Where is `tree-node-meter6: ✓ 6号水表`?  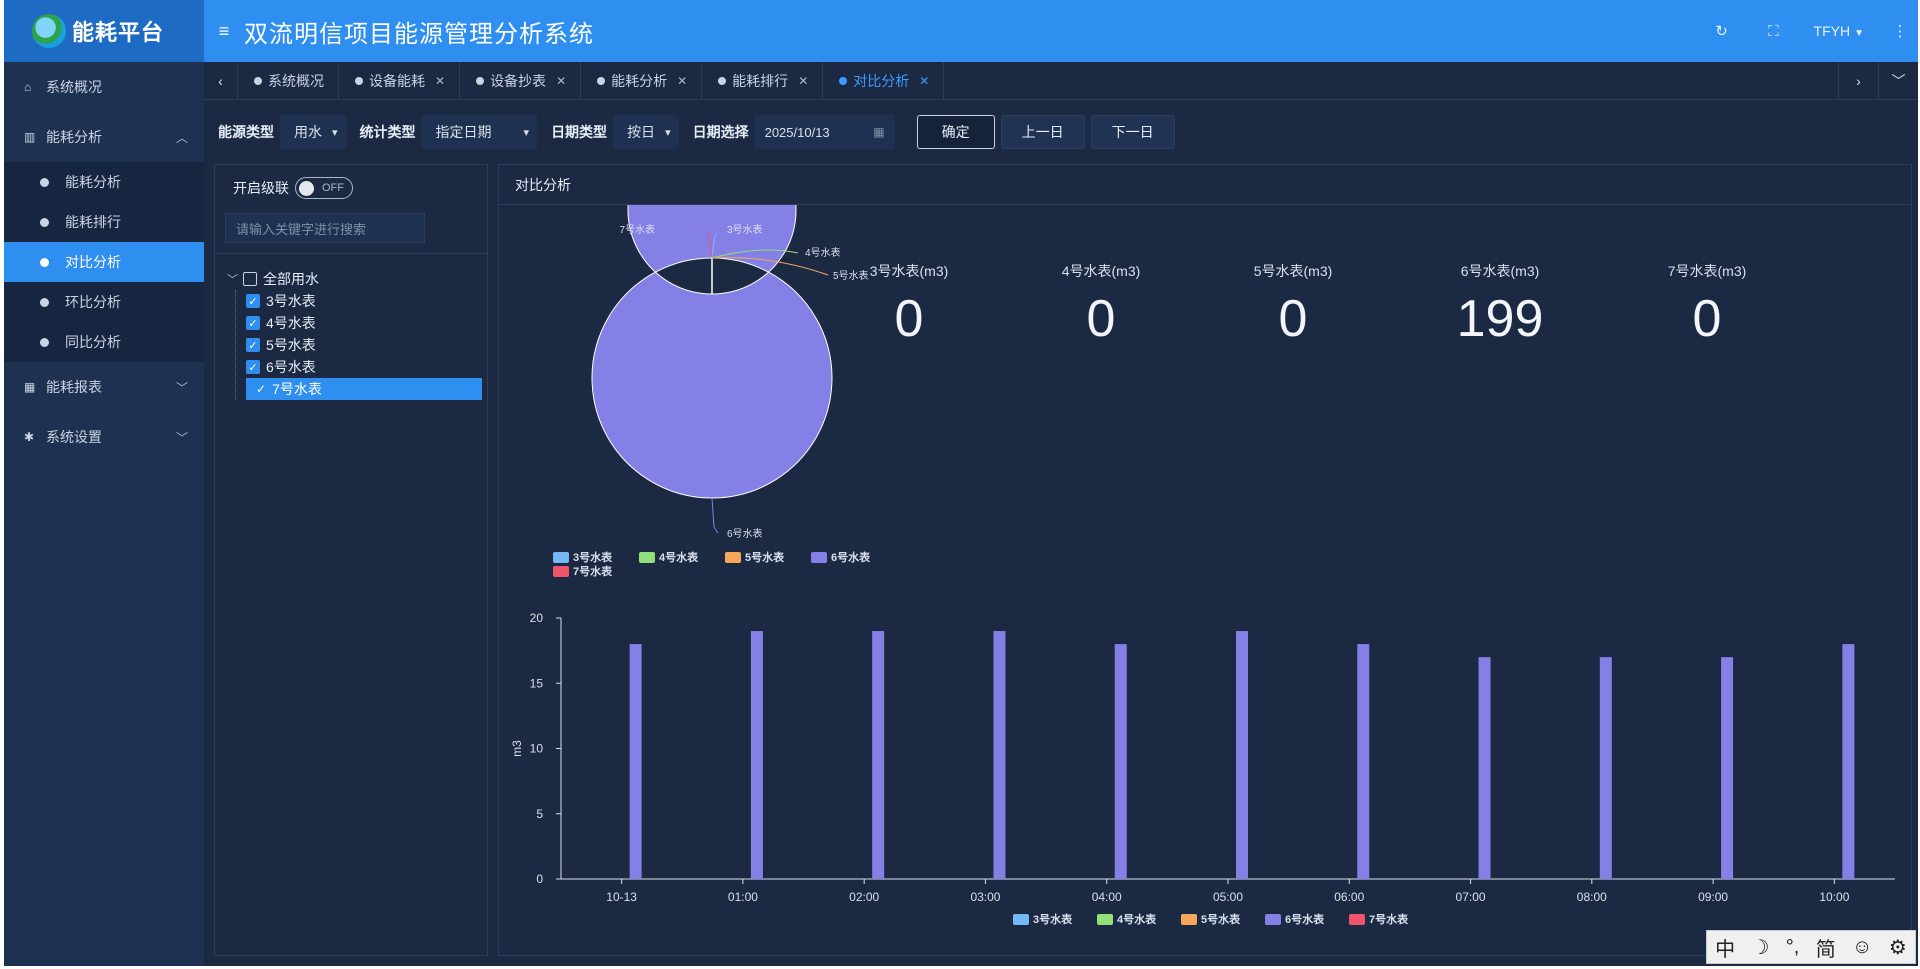 tree-node-meter6: ✓ 6号水表 is located at coordinates (366, 367).